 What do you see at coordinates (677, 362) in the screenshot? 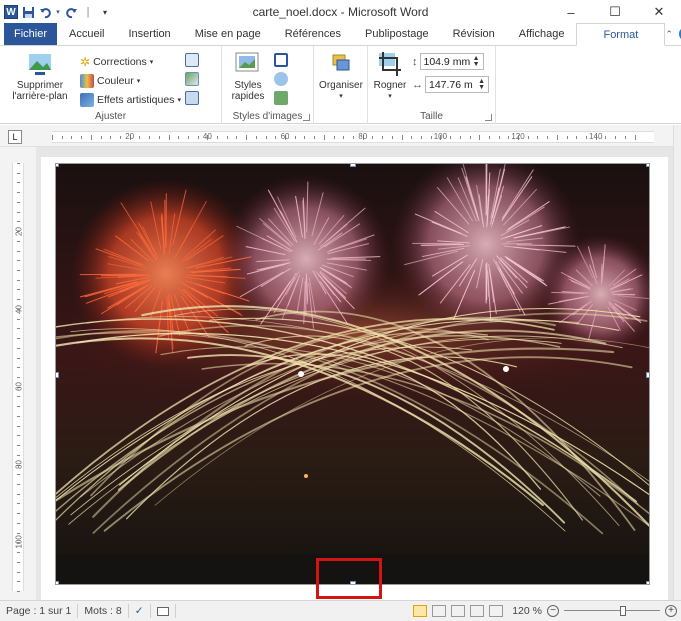
I see `vertical-scrollbar` at bounding box center [677, 362].